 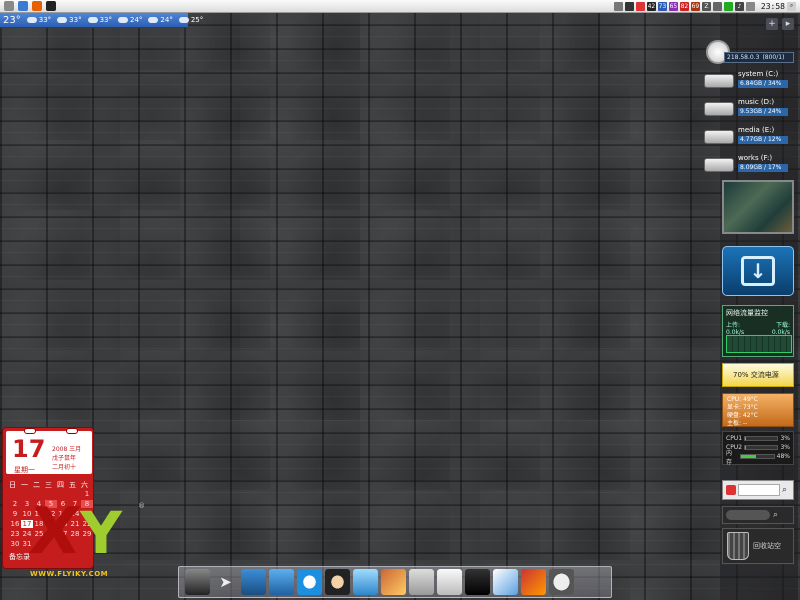 What do you see at coordinates (651, 6) in the screenshot?
I see `tray-num-1: 42` at bounding box center [651, 6].